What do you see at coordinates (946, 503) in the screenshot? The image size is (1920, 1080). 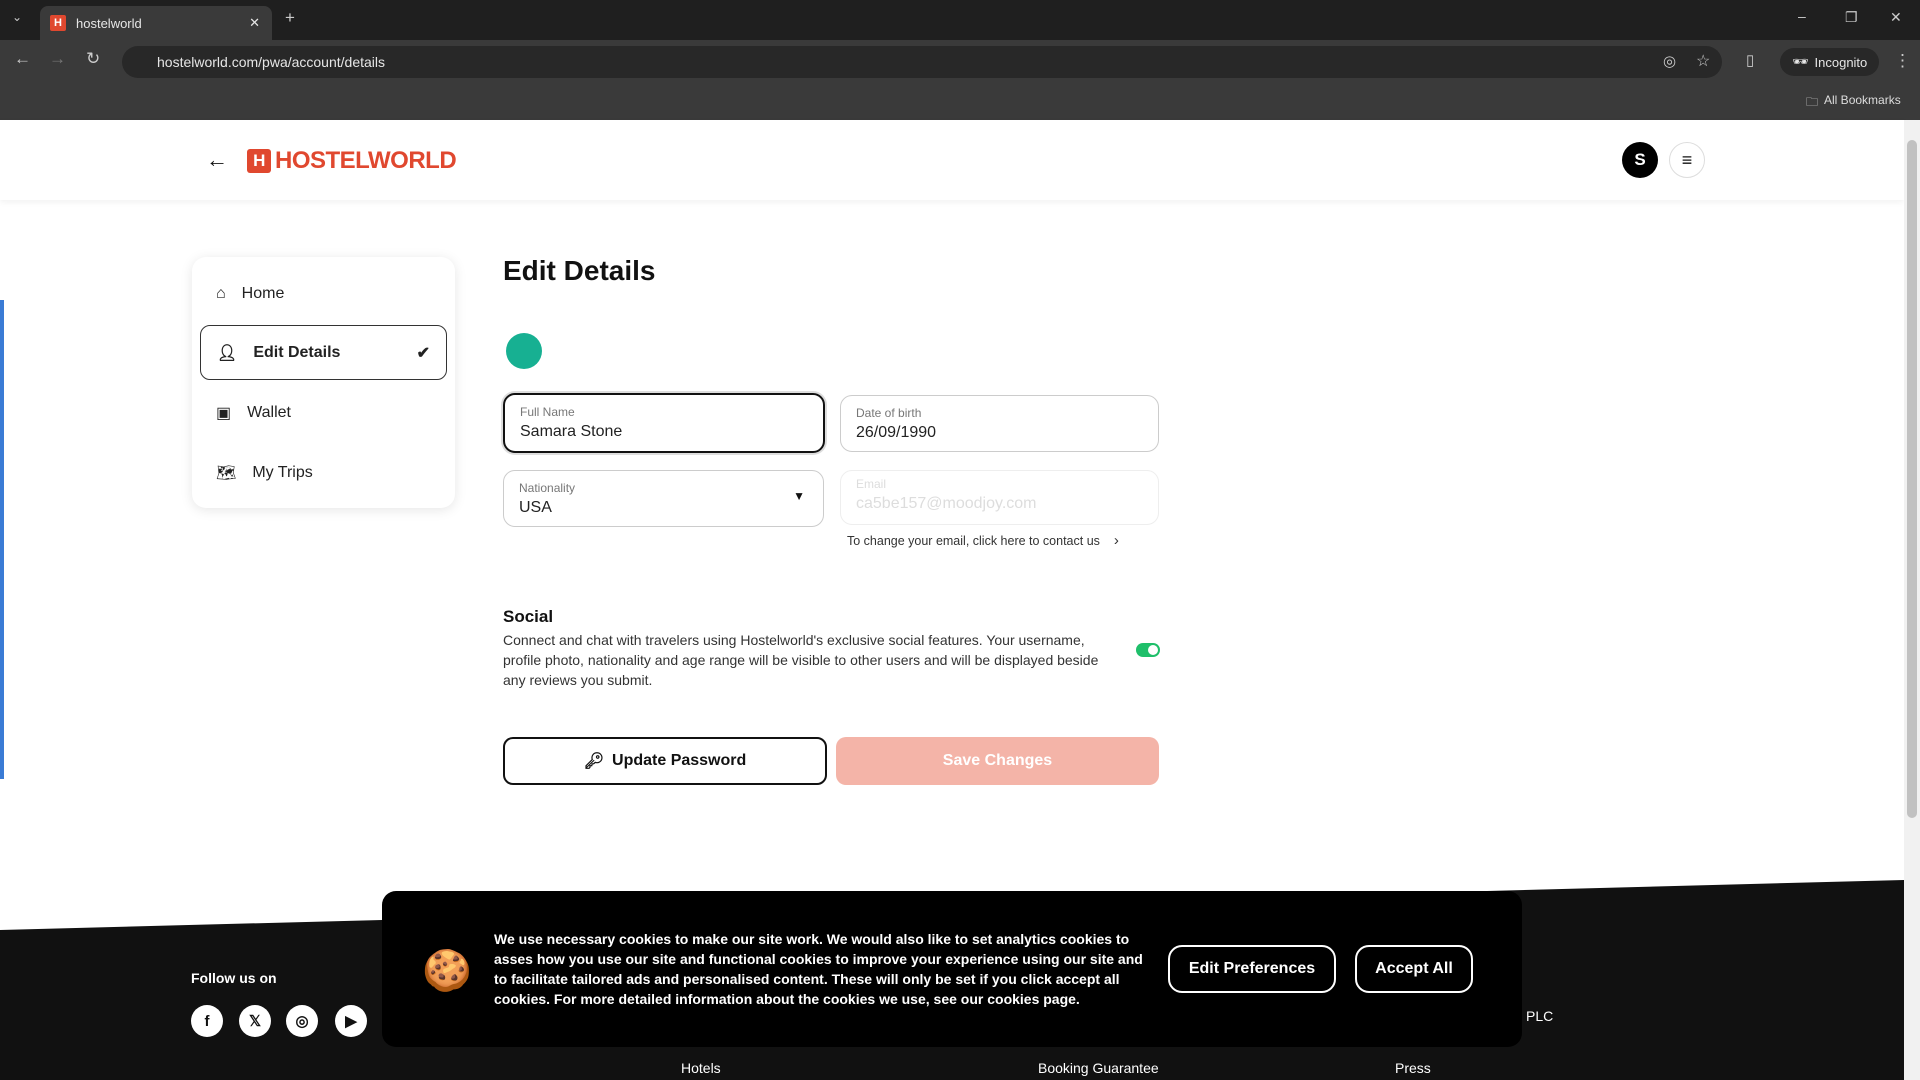 I see `field-value: ca5be157@moodjoy.com` at bounding box center [946, 503].